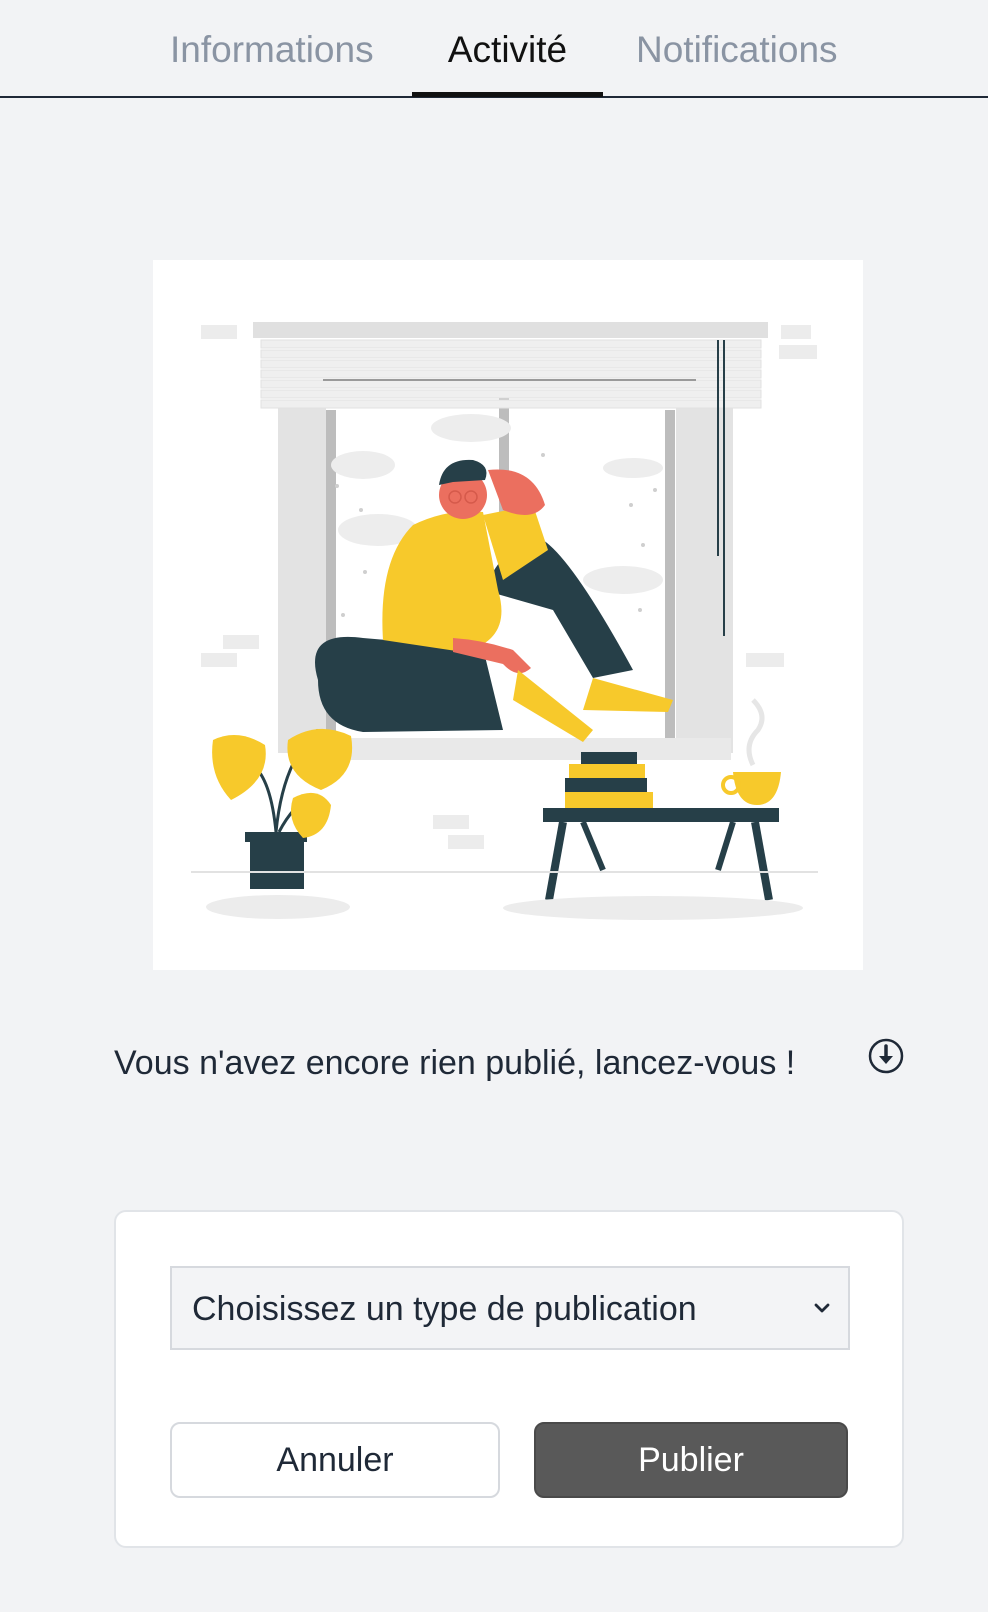 Image resolution: width=988 pixels, height=1612 pixels. I want to click on tab-activite: Activité, so click(507, 50).